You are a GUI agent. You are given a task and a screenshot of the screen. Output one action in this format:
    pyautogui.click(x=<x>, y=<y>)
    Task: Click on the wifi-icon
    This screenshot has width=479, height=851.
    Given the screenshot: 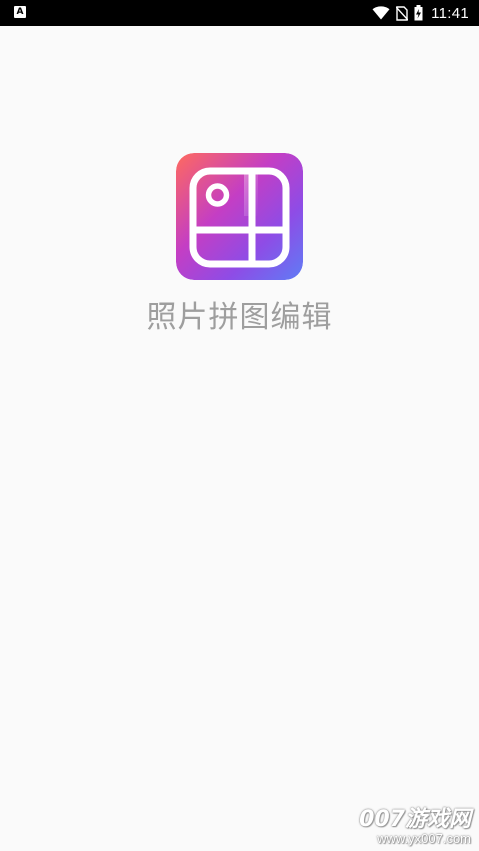 What is the action you would take?
    pyautogui.click(x=381, y=13)
    